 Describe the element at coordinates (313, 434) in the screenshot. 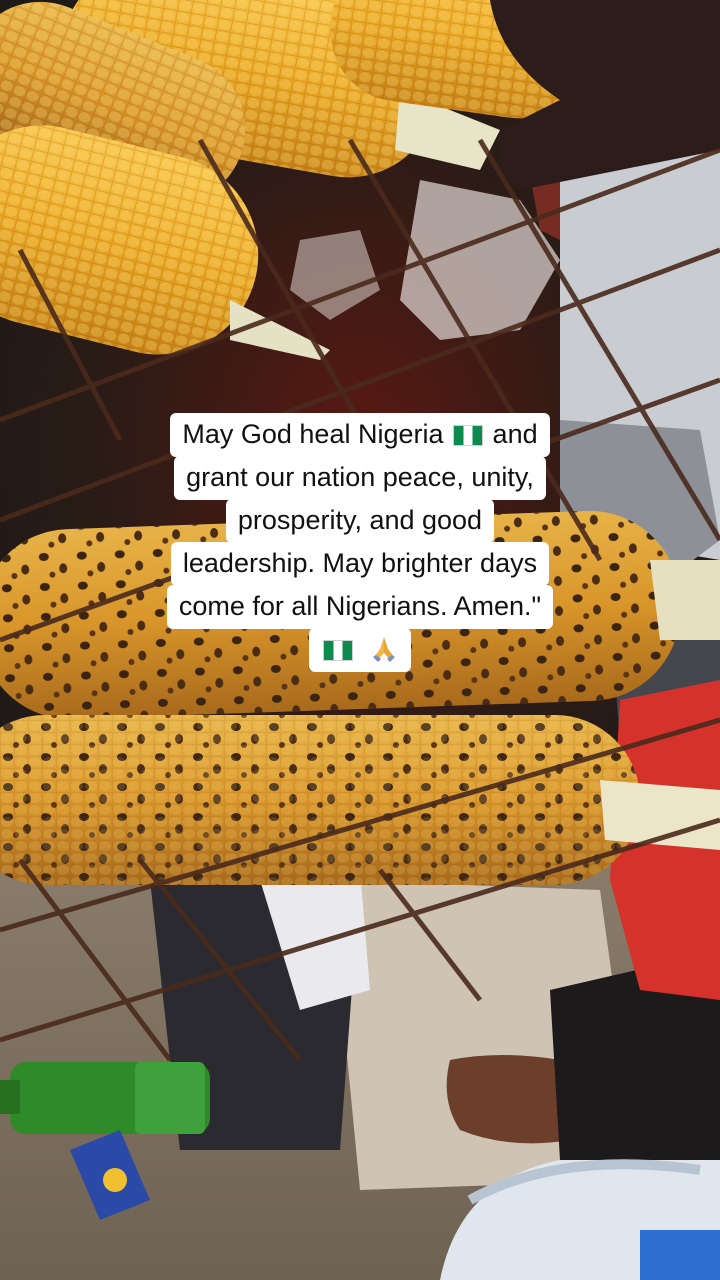

I see `caption-text-1a: May God heal Nigeria` at that location.